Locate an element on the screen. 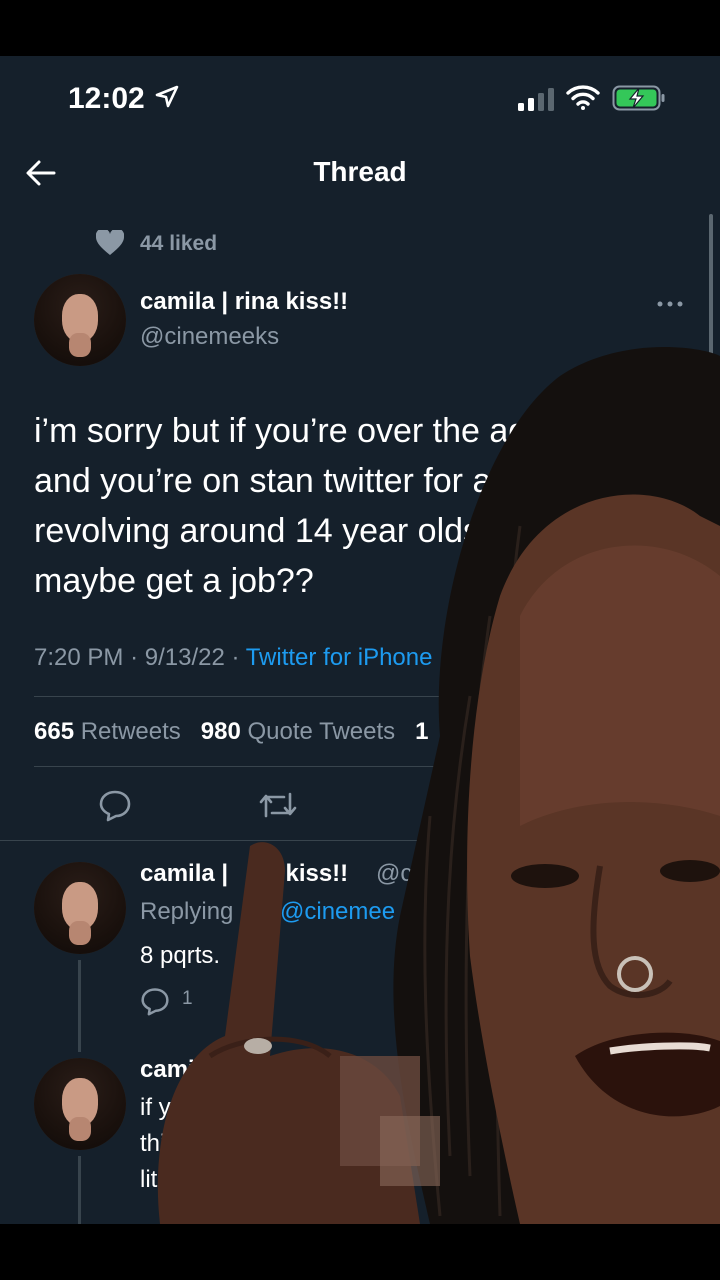 This screenshot has height=1280, width=720. author-handle: @cinemeeks is located at coordinates (209, 337).